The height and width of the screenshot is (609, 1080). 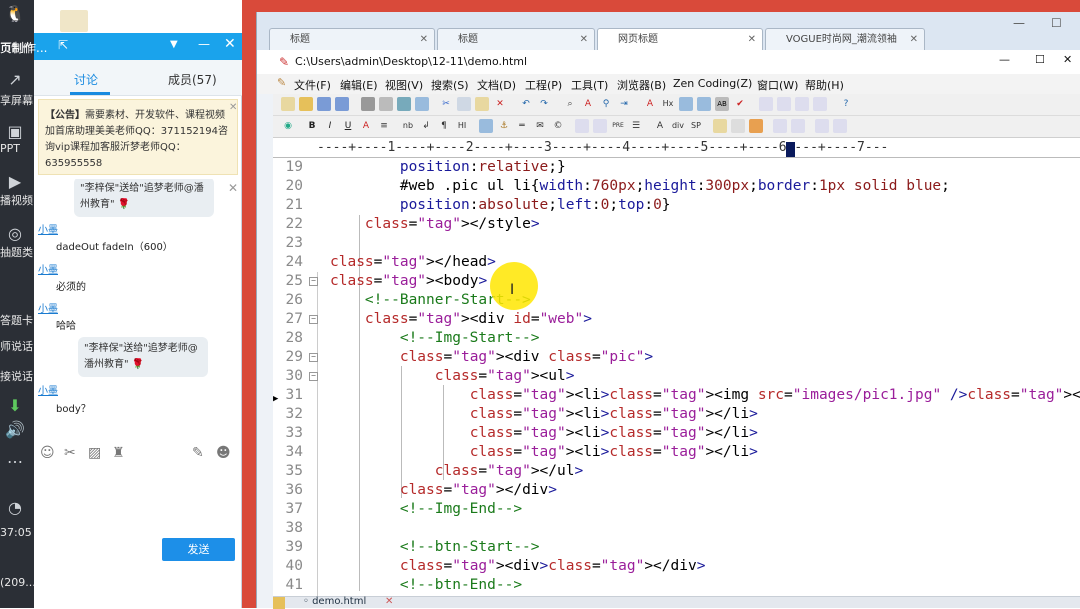 I want to click on send-button: 发送, so click(x=198, y=549).